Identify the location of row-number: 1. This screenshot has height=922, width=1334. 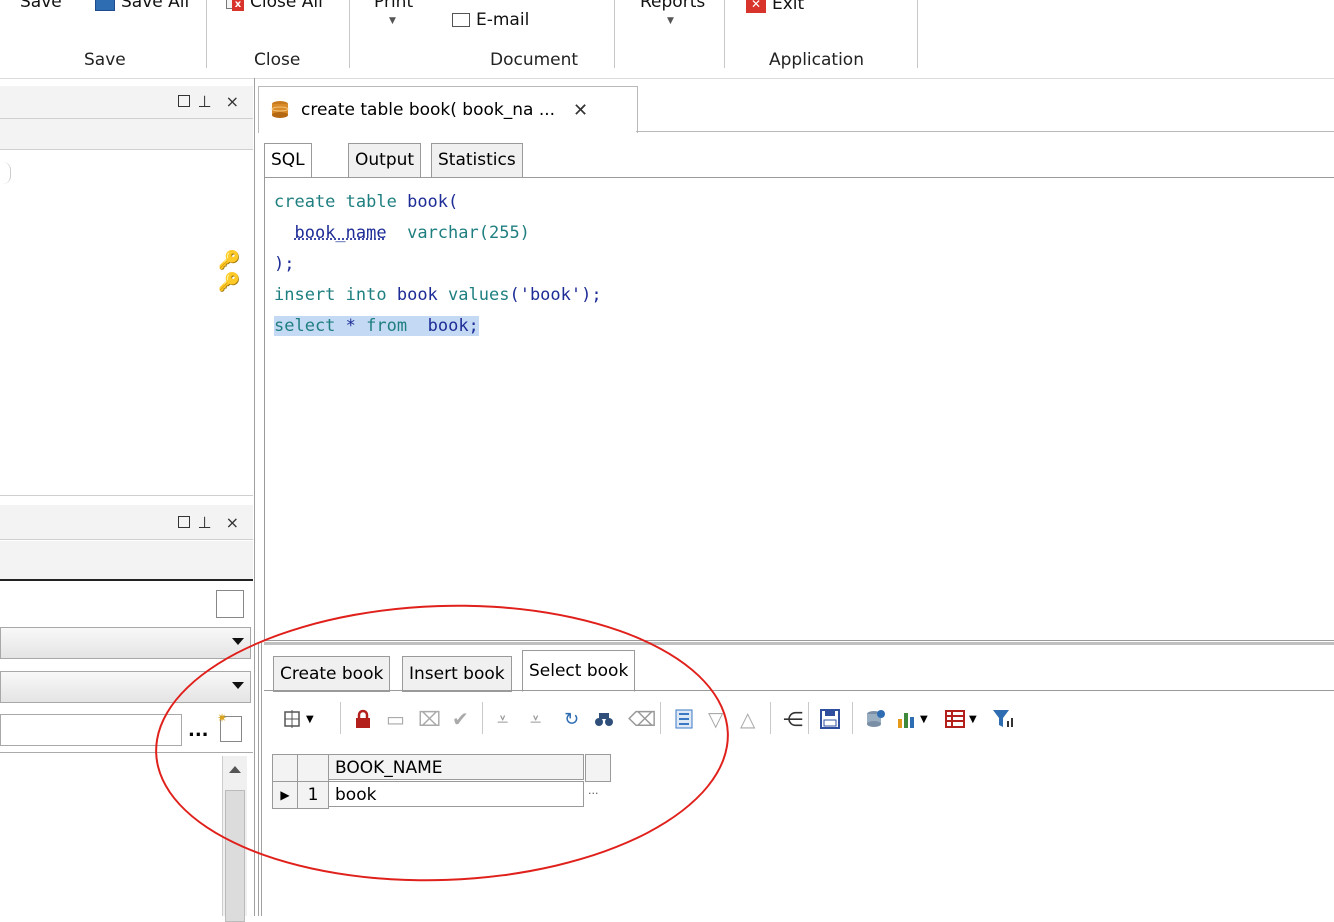
(313, 795).